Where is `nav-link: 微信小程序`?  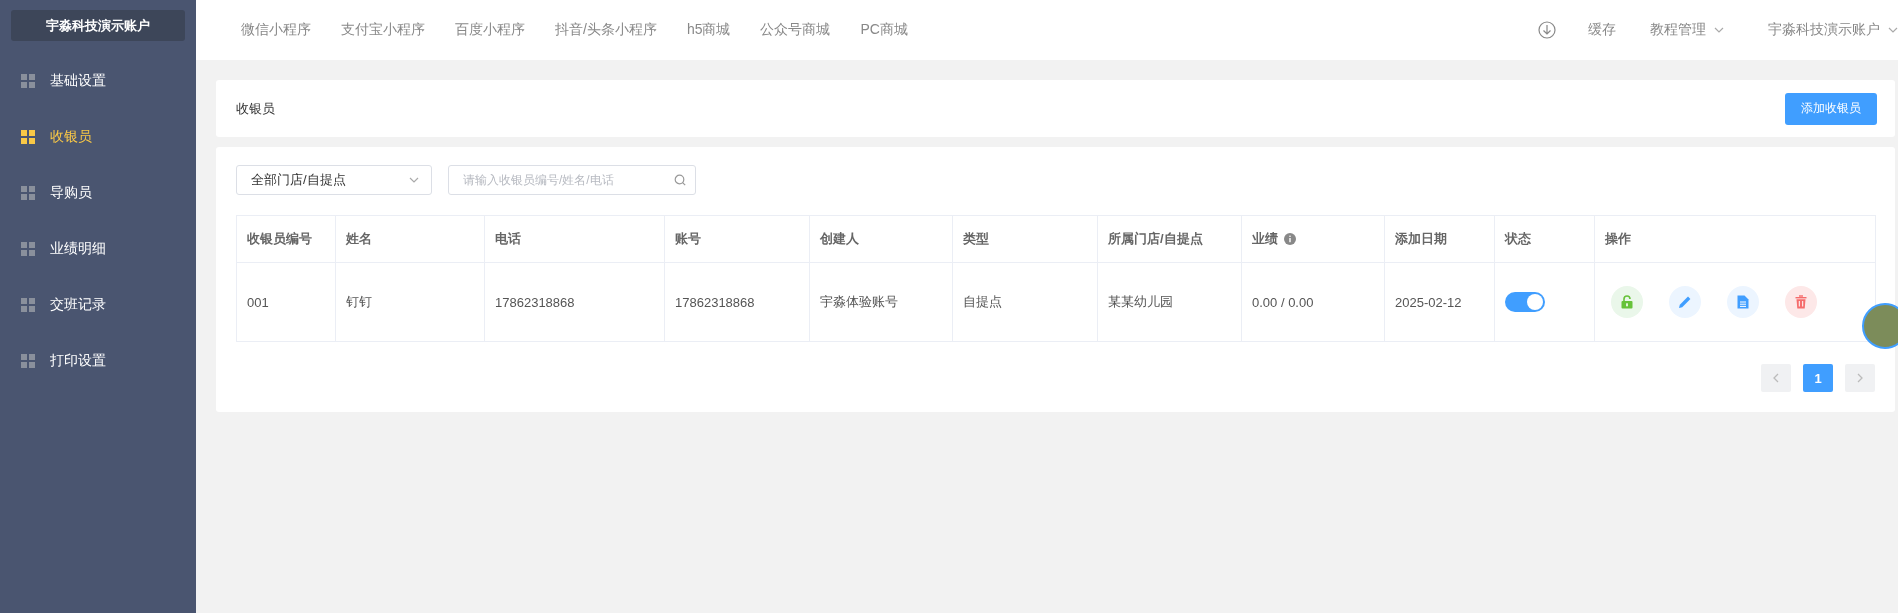 nav-link: 微信小程序 is located at coordinates (276, 30).